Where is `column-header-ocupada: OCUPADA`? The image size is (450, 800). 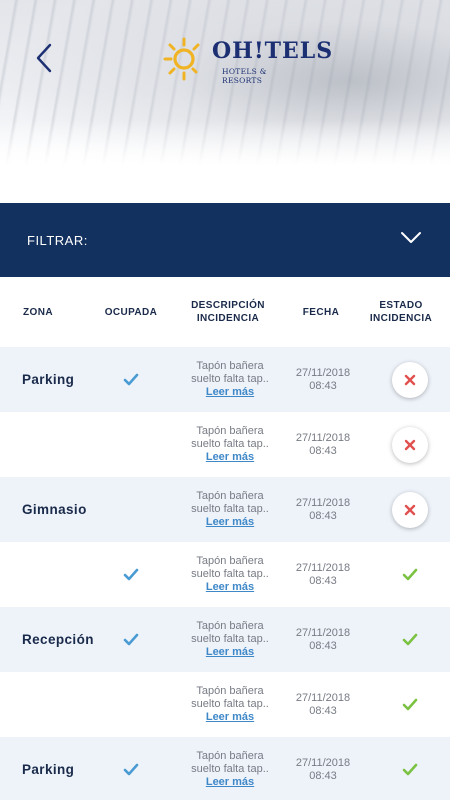 column-header-ocupada: OCUPADA is located at coordinates (131, 312).